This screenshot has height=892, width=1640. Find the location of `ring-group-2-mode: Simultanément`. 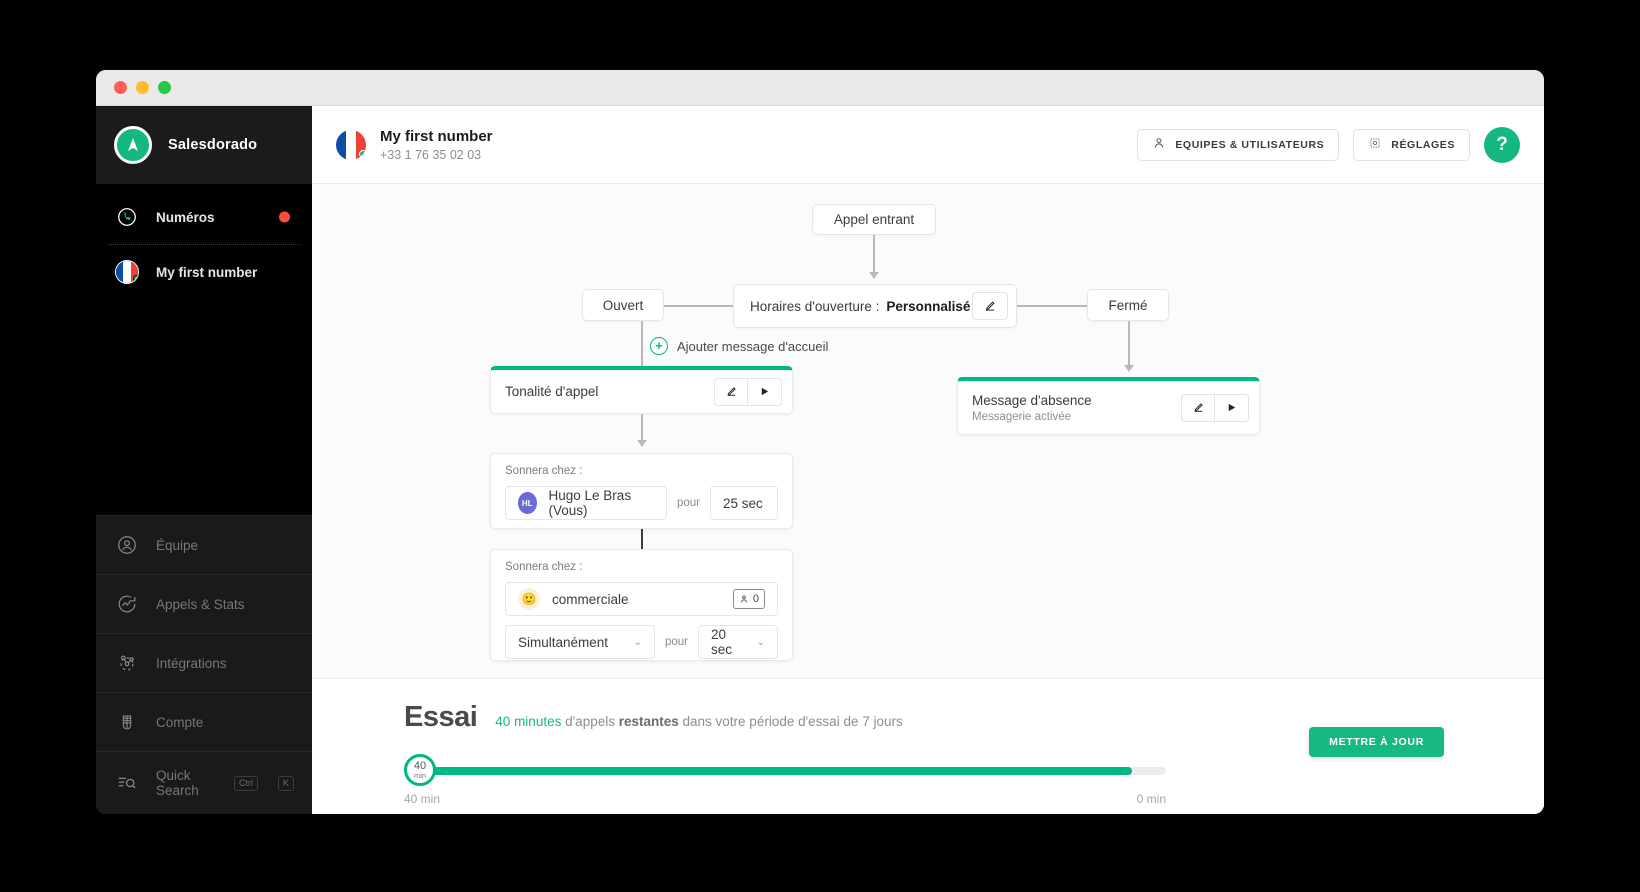

ring-group-2-mode: Simultanément is located at coordinates (563, 642).